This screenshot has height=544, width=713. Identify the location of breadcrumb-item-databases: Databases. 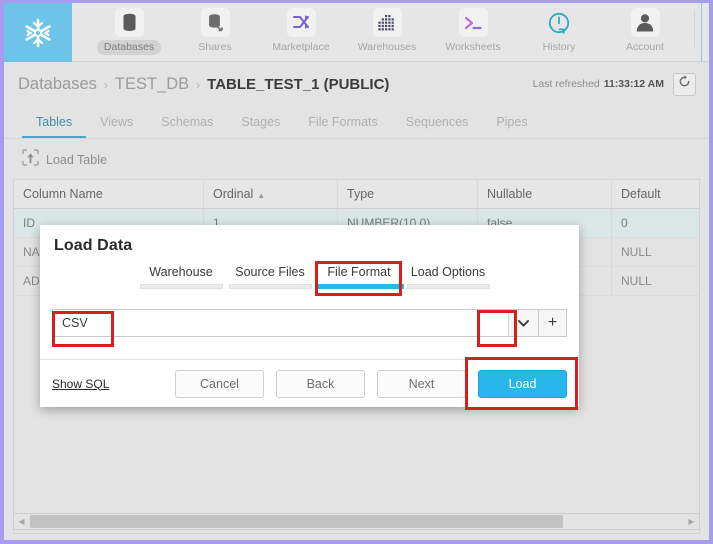
(57, 84).